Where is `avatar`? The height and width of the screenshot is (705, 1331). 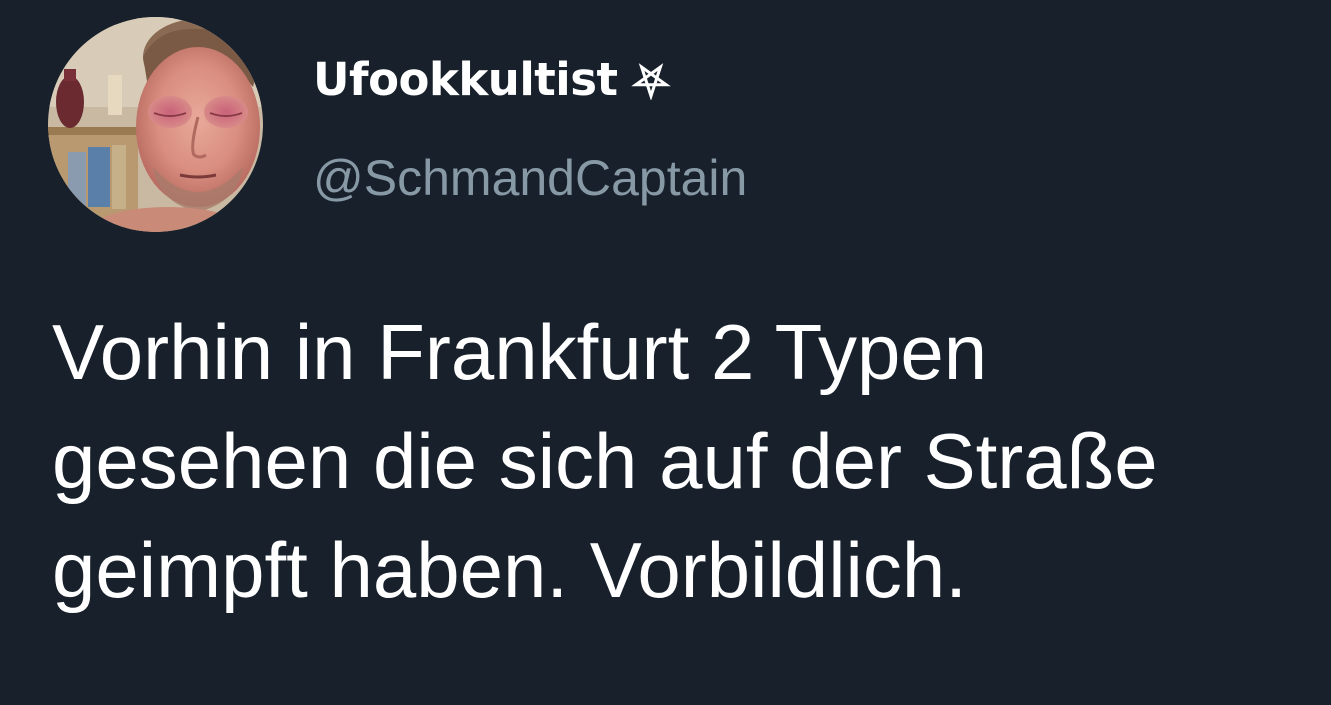 avatar is located at coordinates (155, 124).